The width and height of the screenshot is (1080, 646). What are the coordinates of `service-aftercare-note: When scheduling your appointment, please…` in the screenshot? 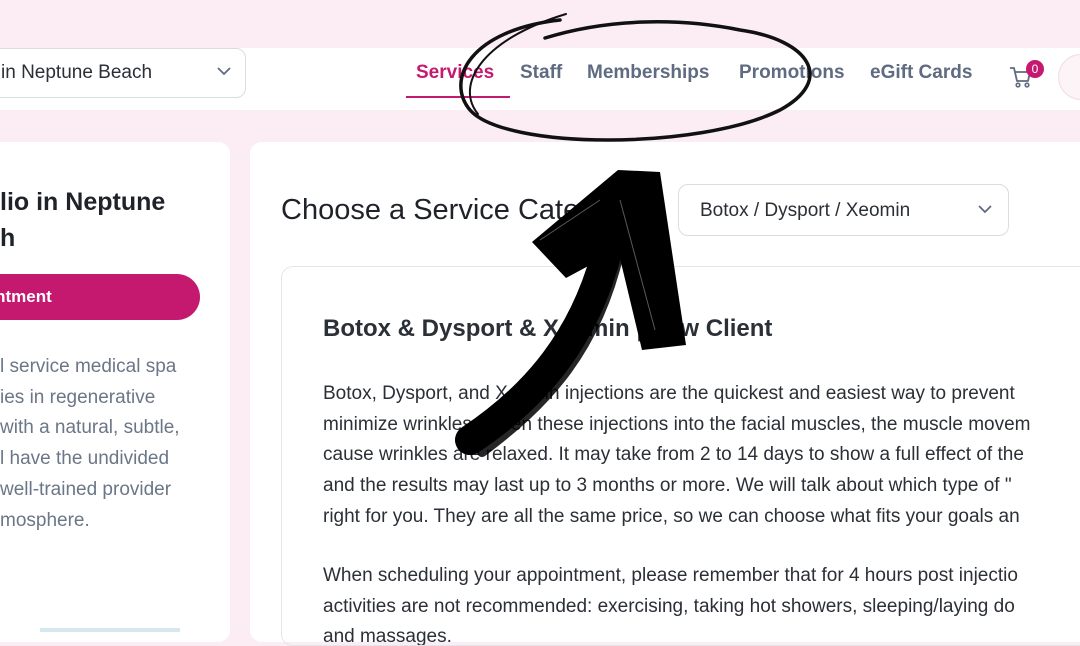 It's located at (701, 603).